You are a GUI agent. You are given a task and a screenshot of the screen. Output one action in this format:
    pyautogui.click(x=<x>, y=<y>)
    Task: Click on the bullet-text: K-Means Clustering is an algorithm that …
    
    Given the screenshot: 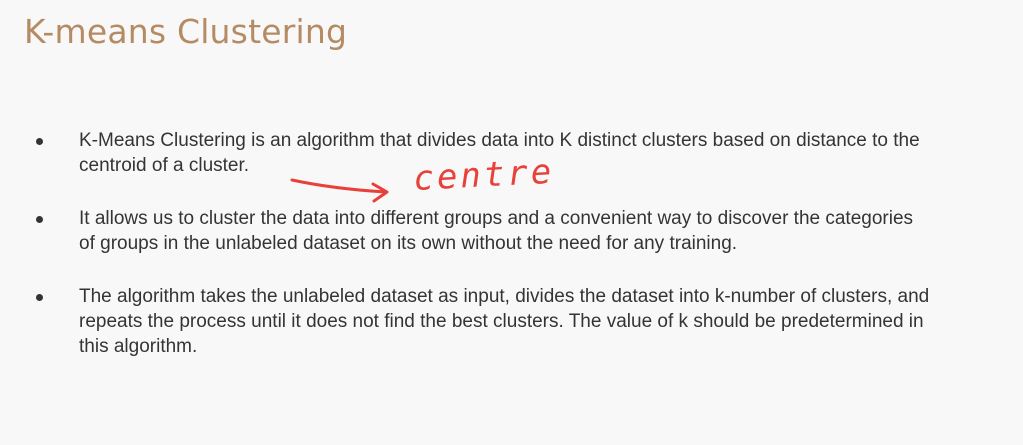 What is the action you would take?
    pyautogui.click(x=499, y=153)
    